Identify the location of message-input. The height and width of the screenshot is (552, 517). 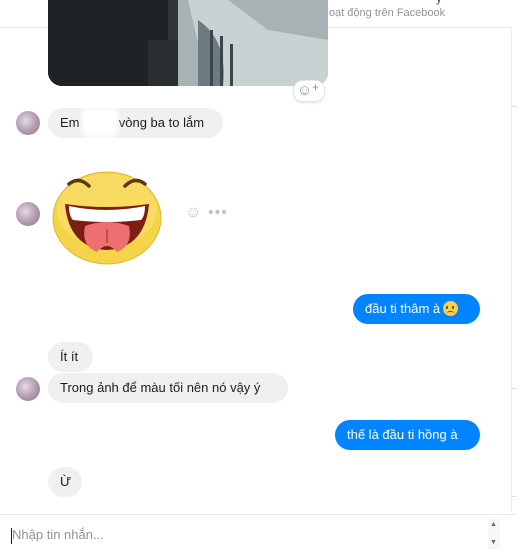
(247, 534).